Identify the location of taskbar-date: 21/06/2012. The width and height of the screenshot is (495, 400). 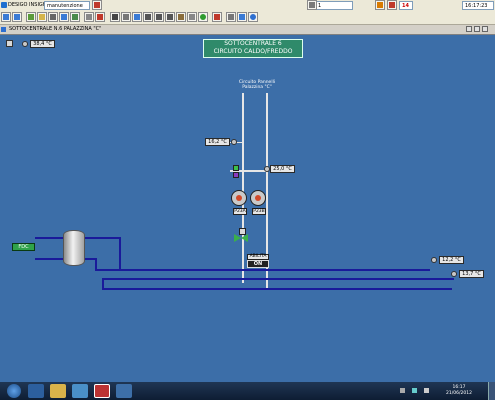
(459, 393).